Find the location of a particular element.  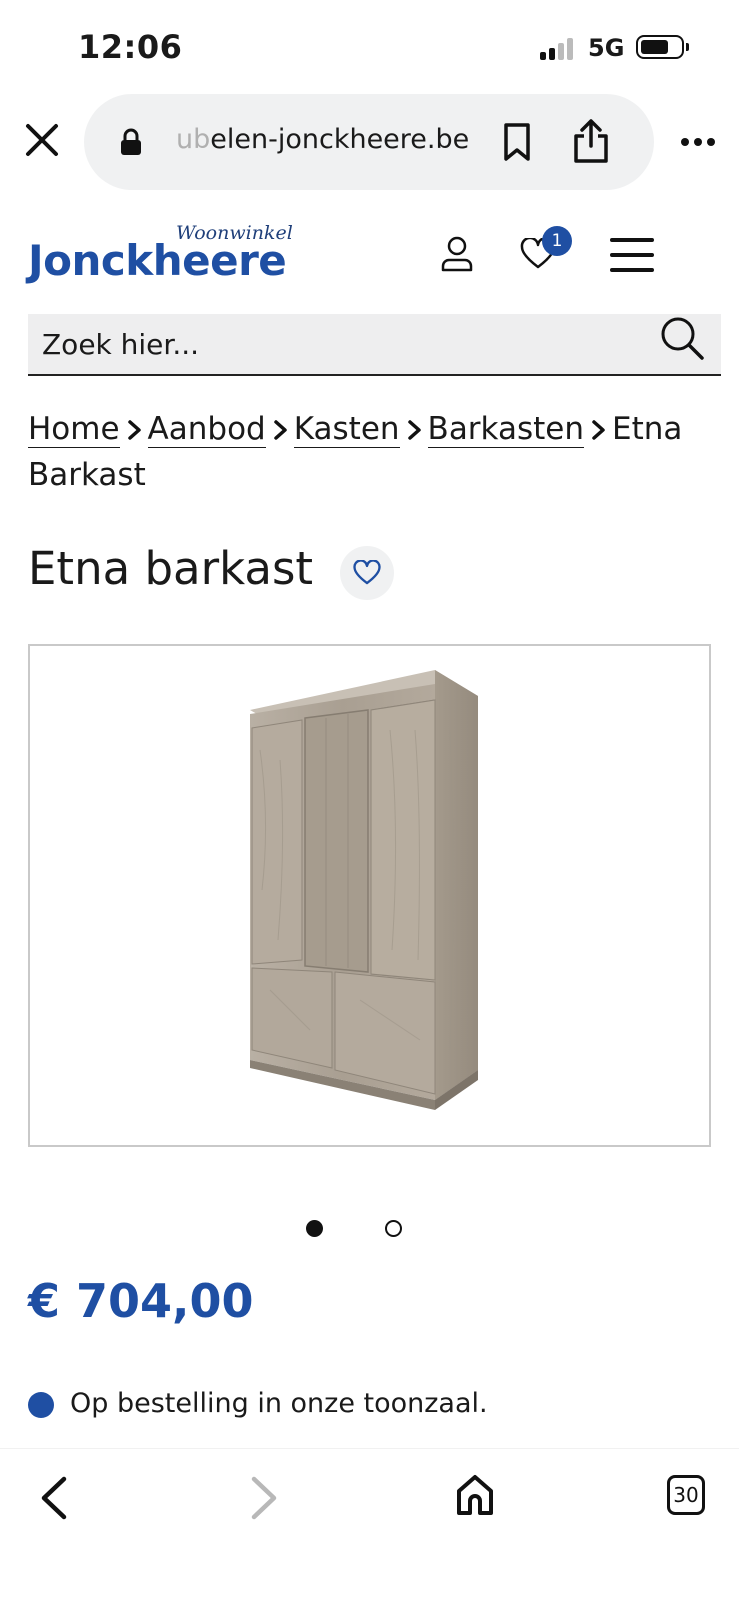

address-bar: ubelen-jonckheere.be is located at coordinates (369, 142).